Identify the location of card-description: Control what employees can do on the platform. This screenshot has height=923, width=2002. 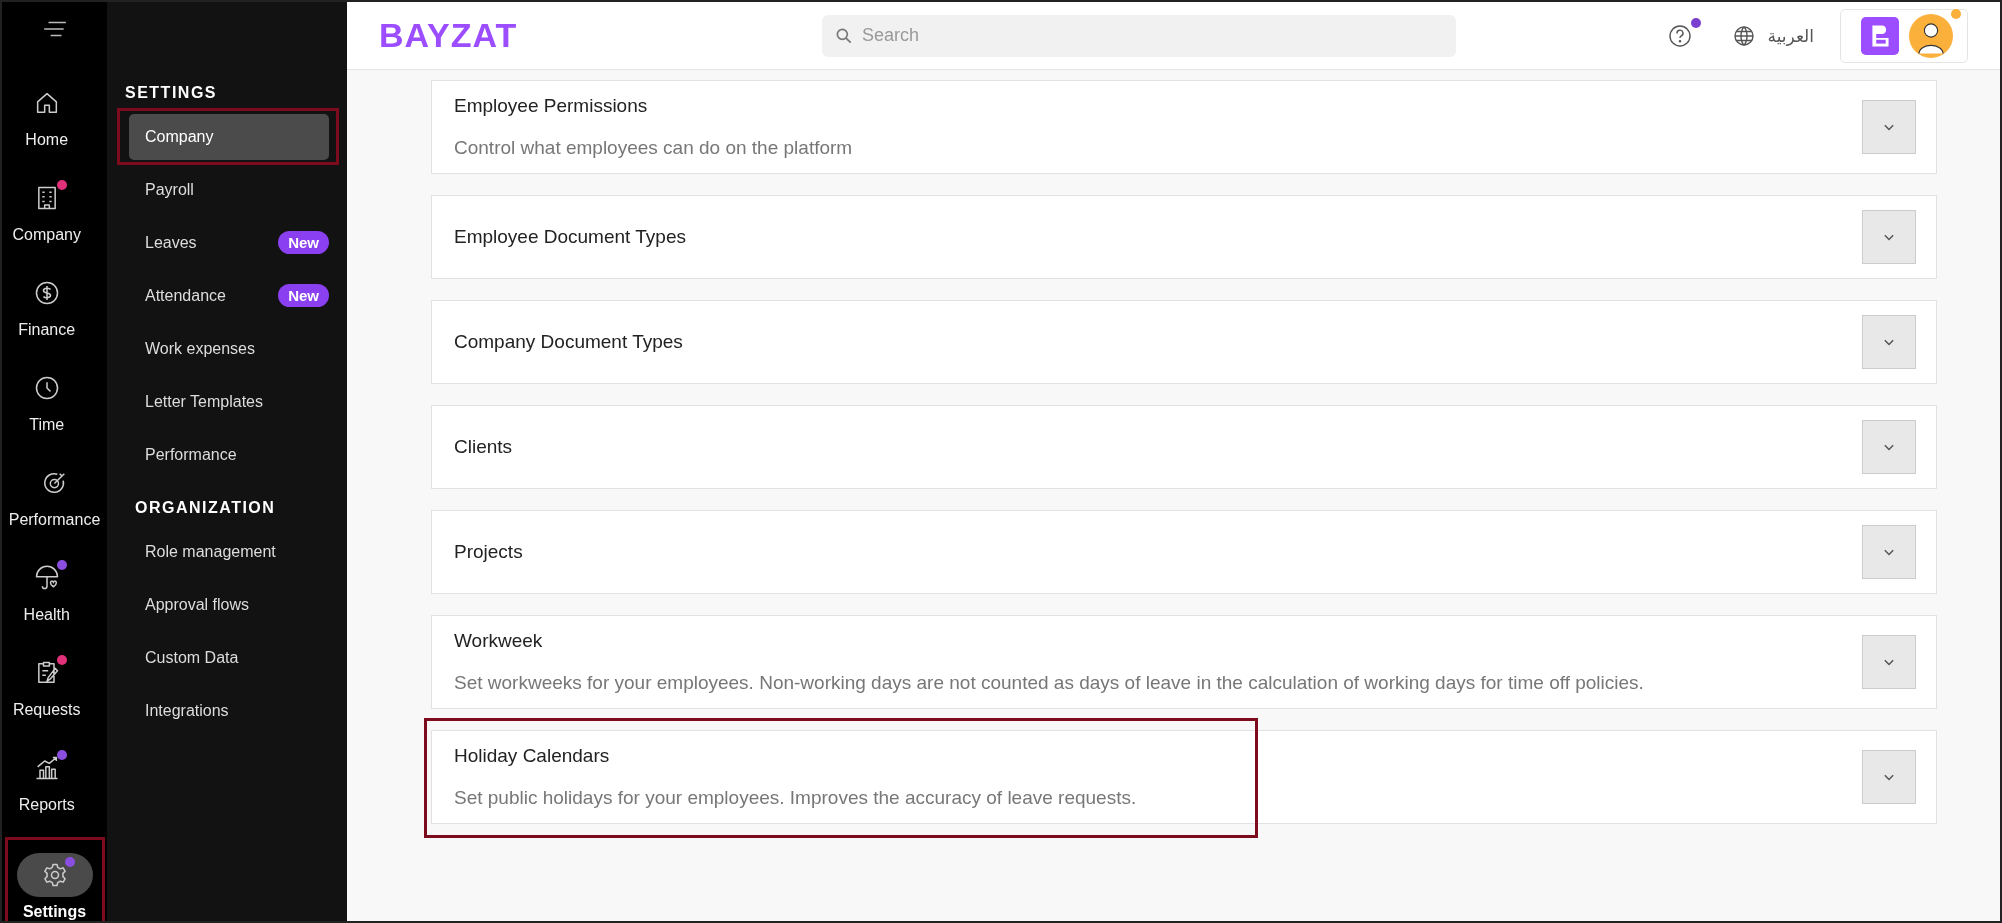
(654, 148).